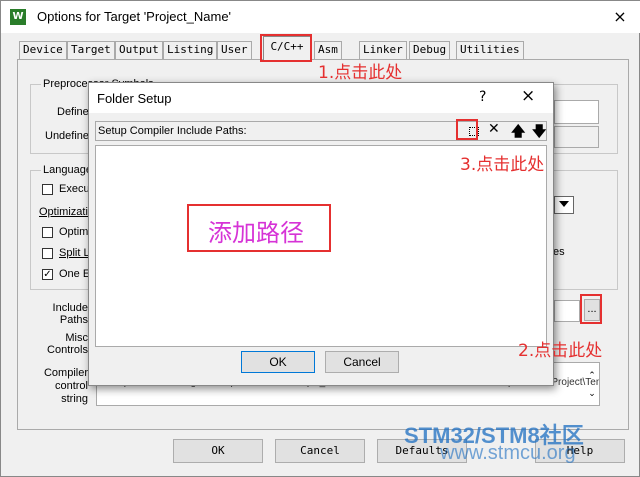 The image size is (640, 477). I want to click on delete-icon: ✕, so click(494, 129).